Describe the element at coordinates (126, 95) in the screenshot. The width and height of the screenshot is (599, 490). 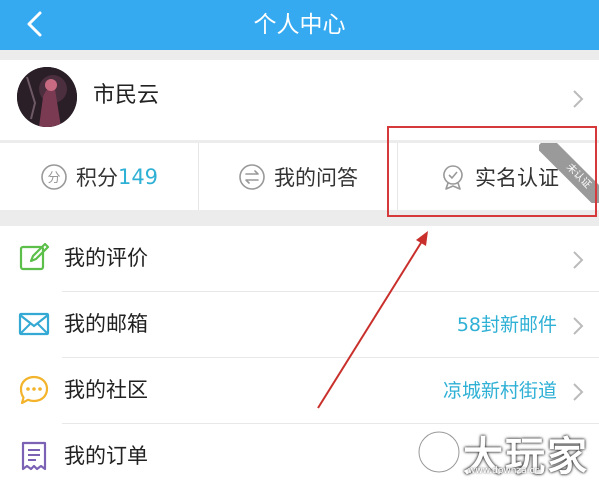
I see `username: 市民云` at that location.